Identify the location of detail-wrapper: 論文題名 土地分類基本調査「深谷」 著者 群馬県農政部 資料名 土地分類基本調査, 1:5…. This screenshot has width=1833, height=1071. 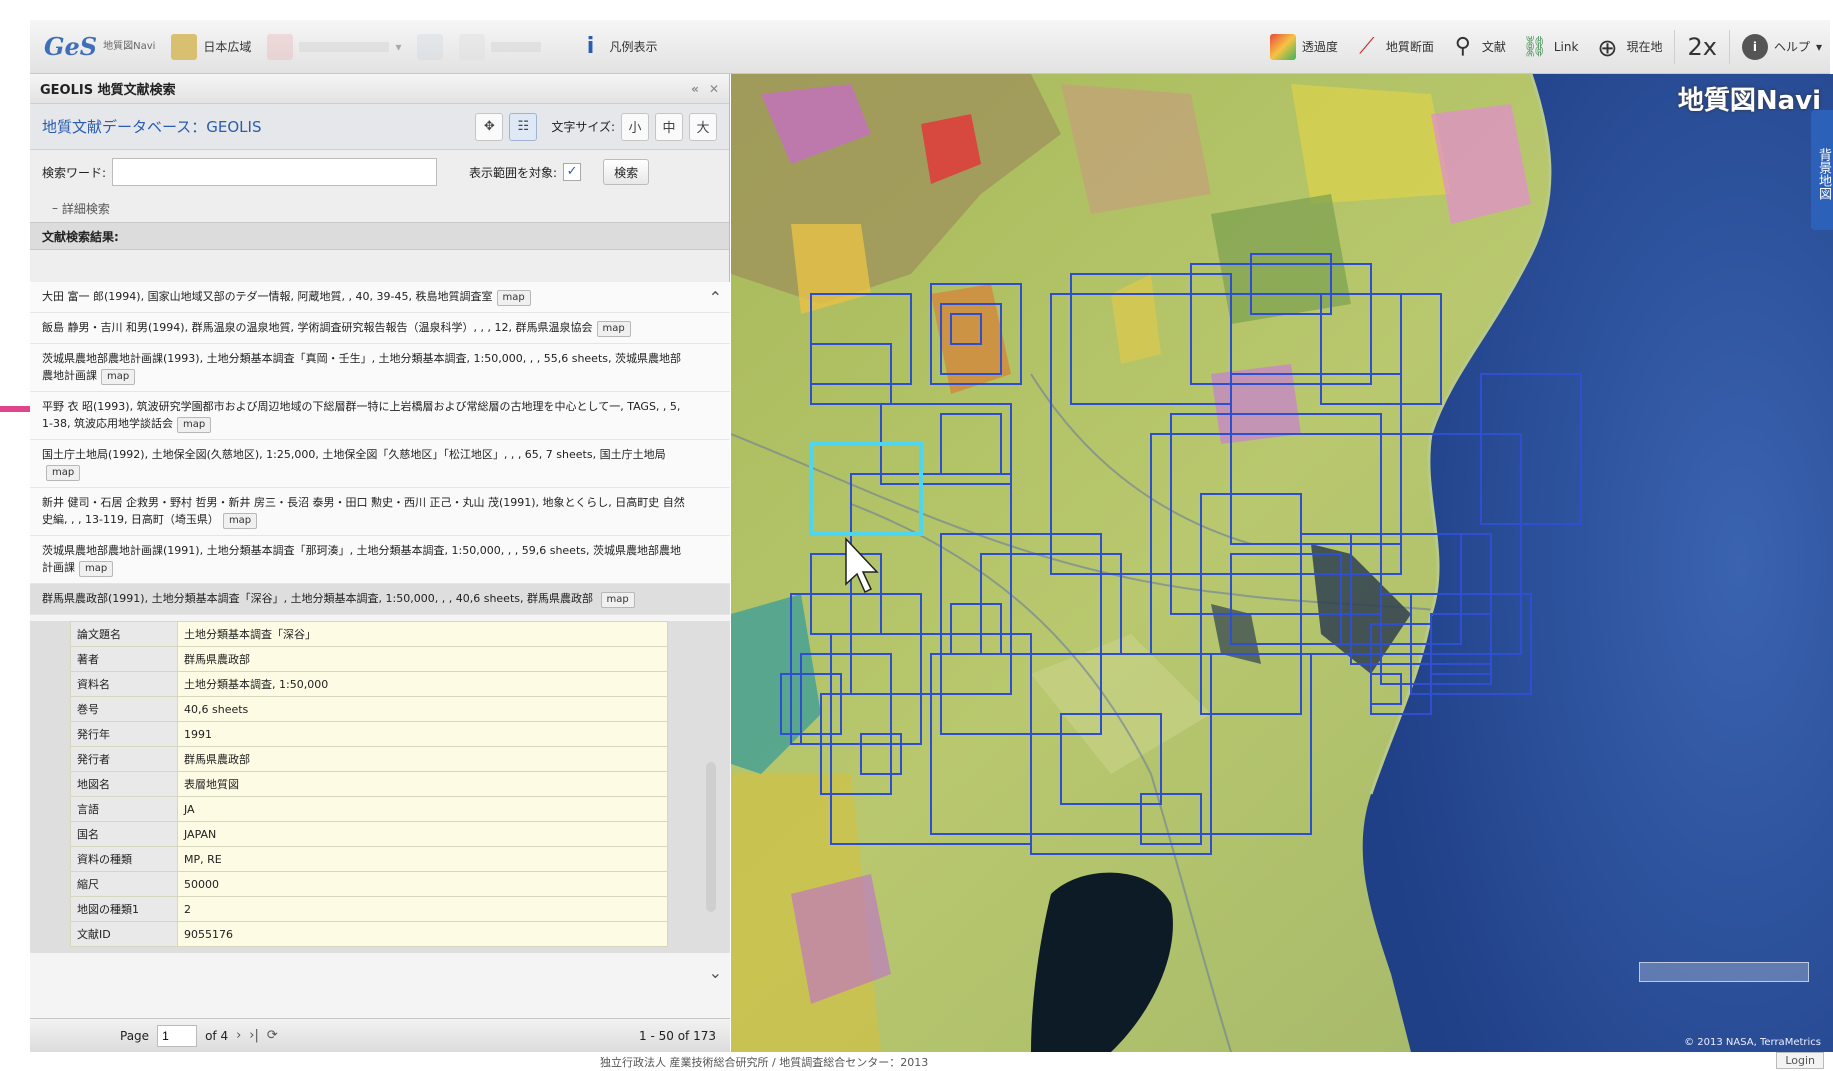
(380, 787).